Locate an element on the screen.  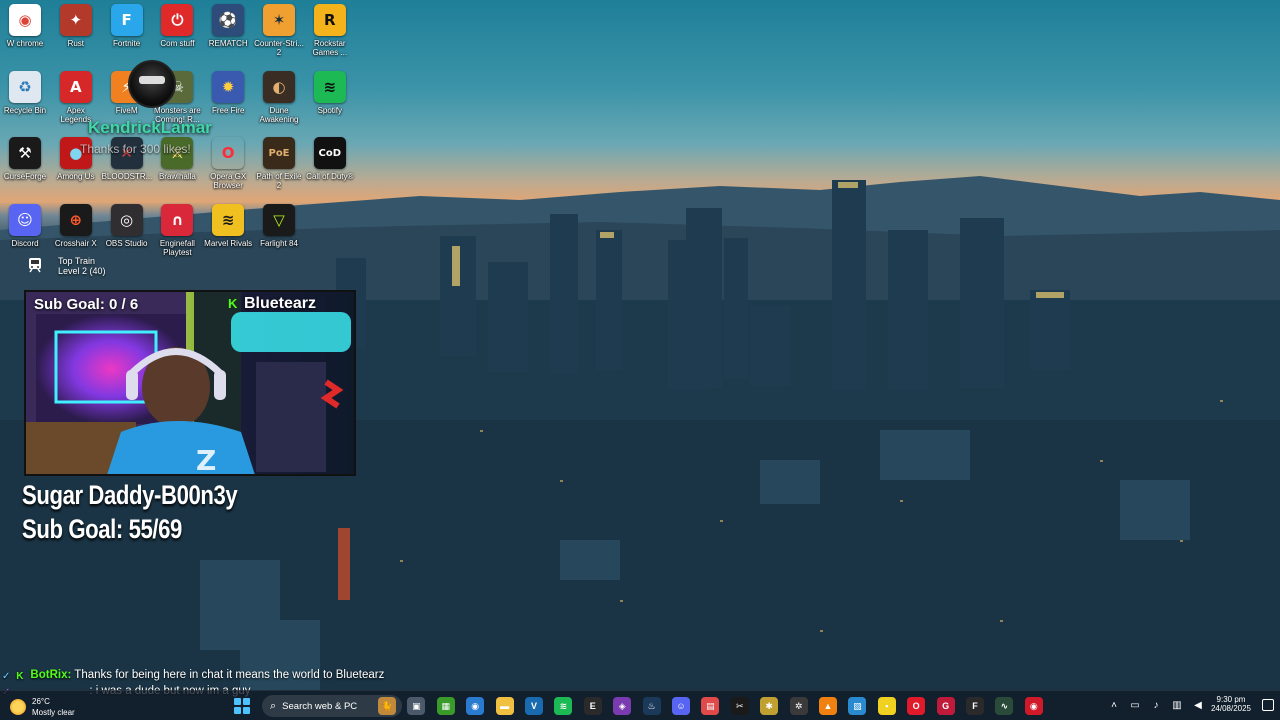
alert-message: Thanks for 300 likes! is located at coordinates (135, 149).